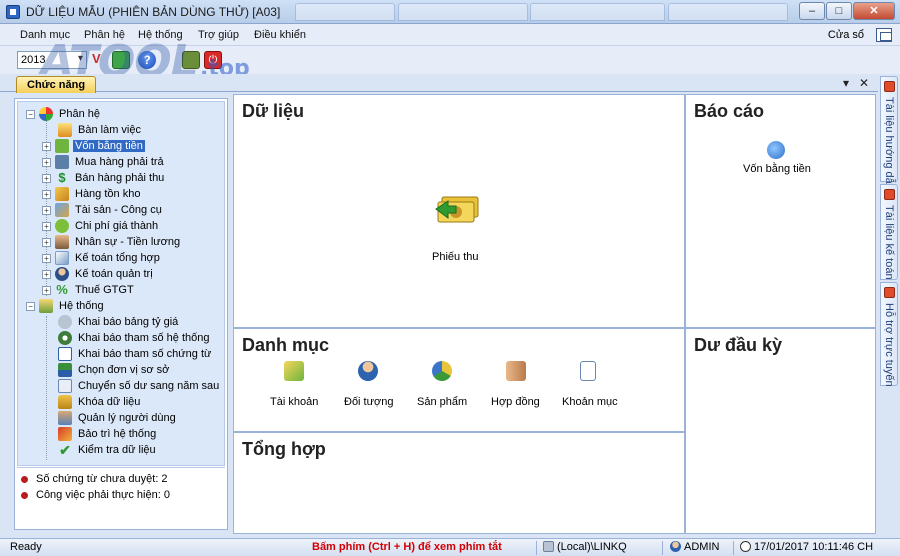  I want to click on support-icon, so click(889, 292).